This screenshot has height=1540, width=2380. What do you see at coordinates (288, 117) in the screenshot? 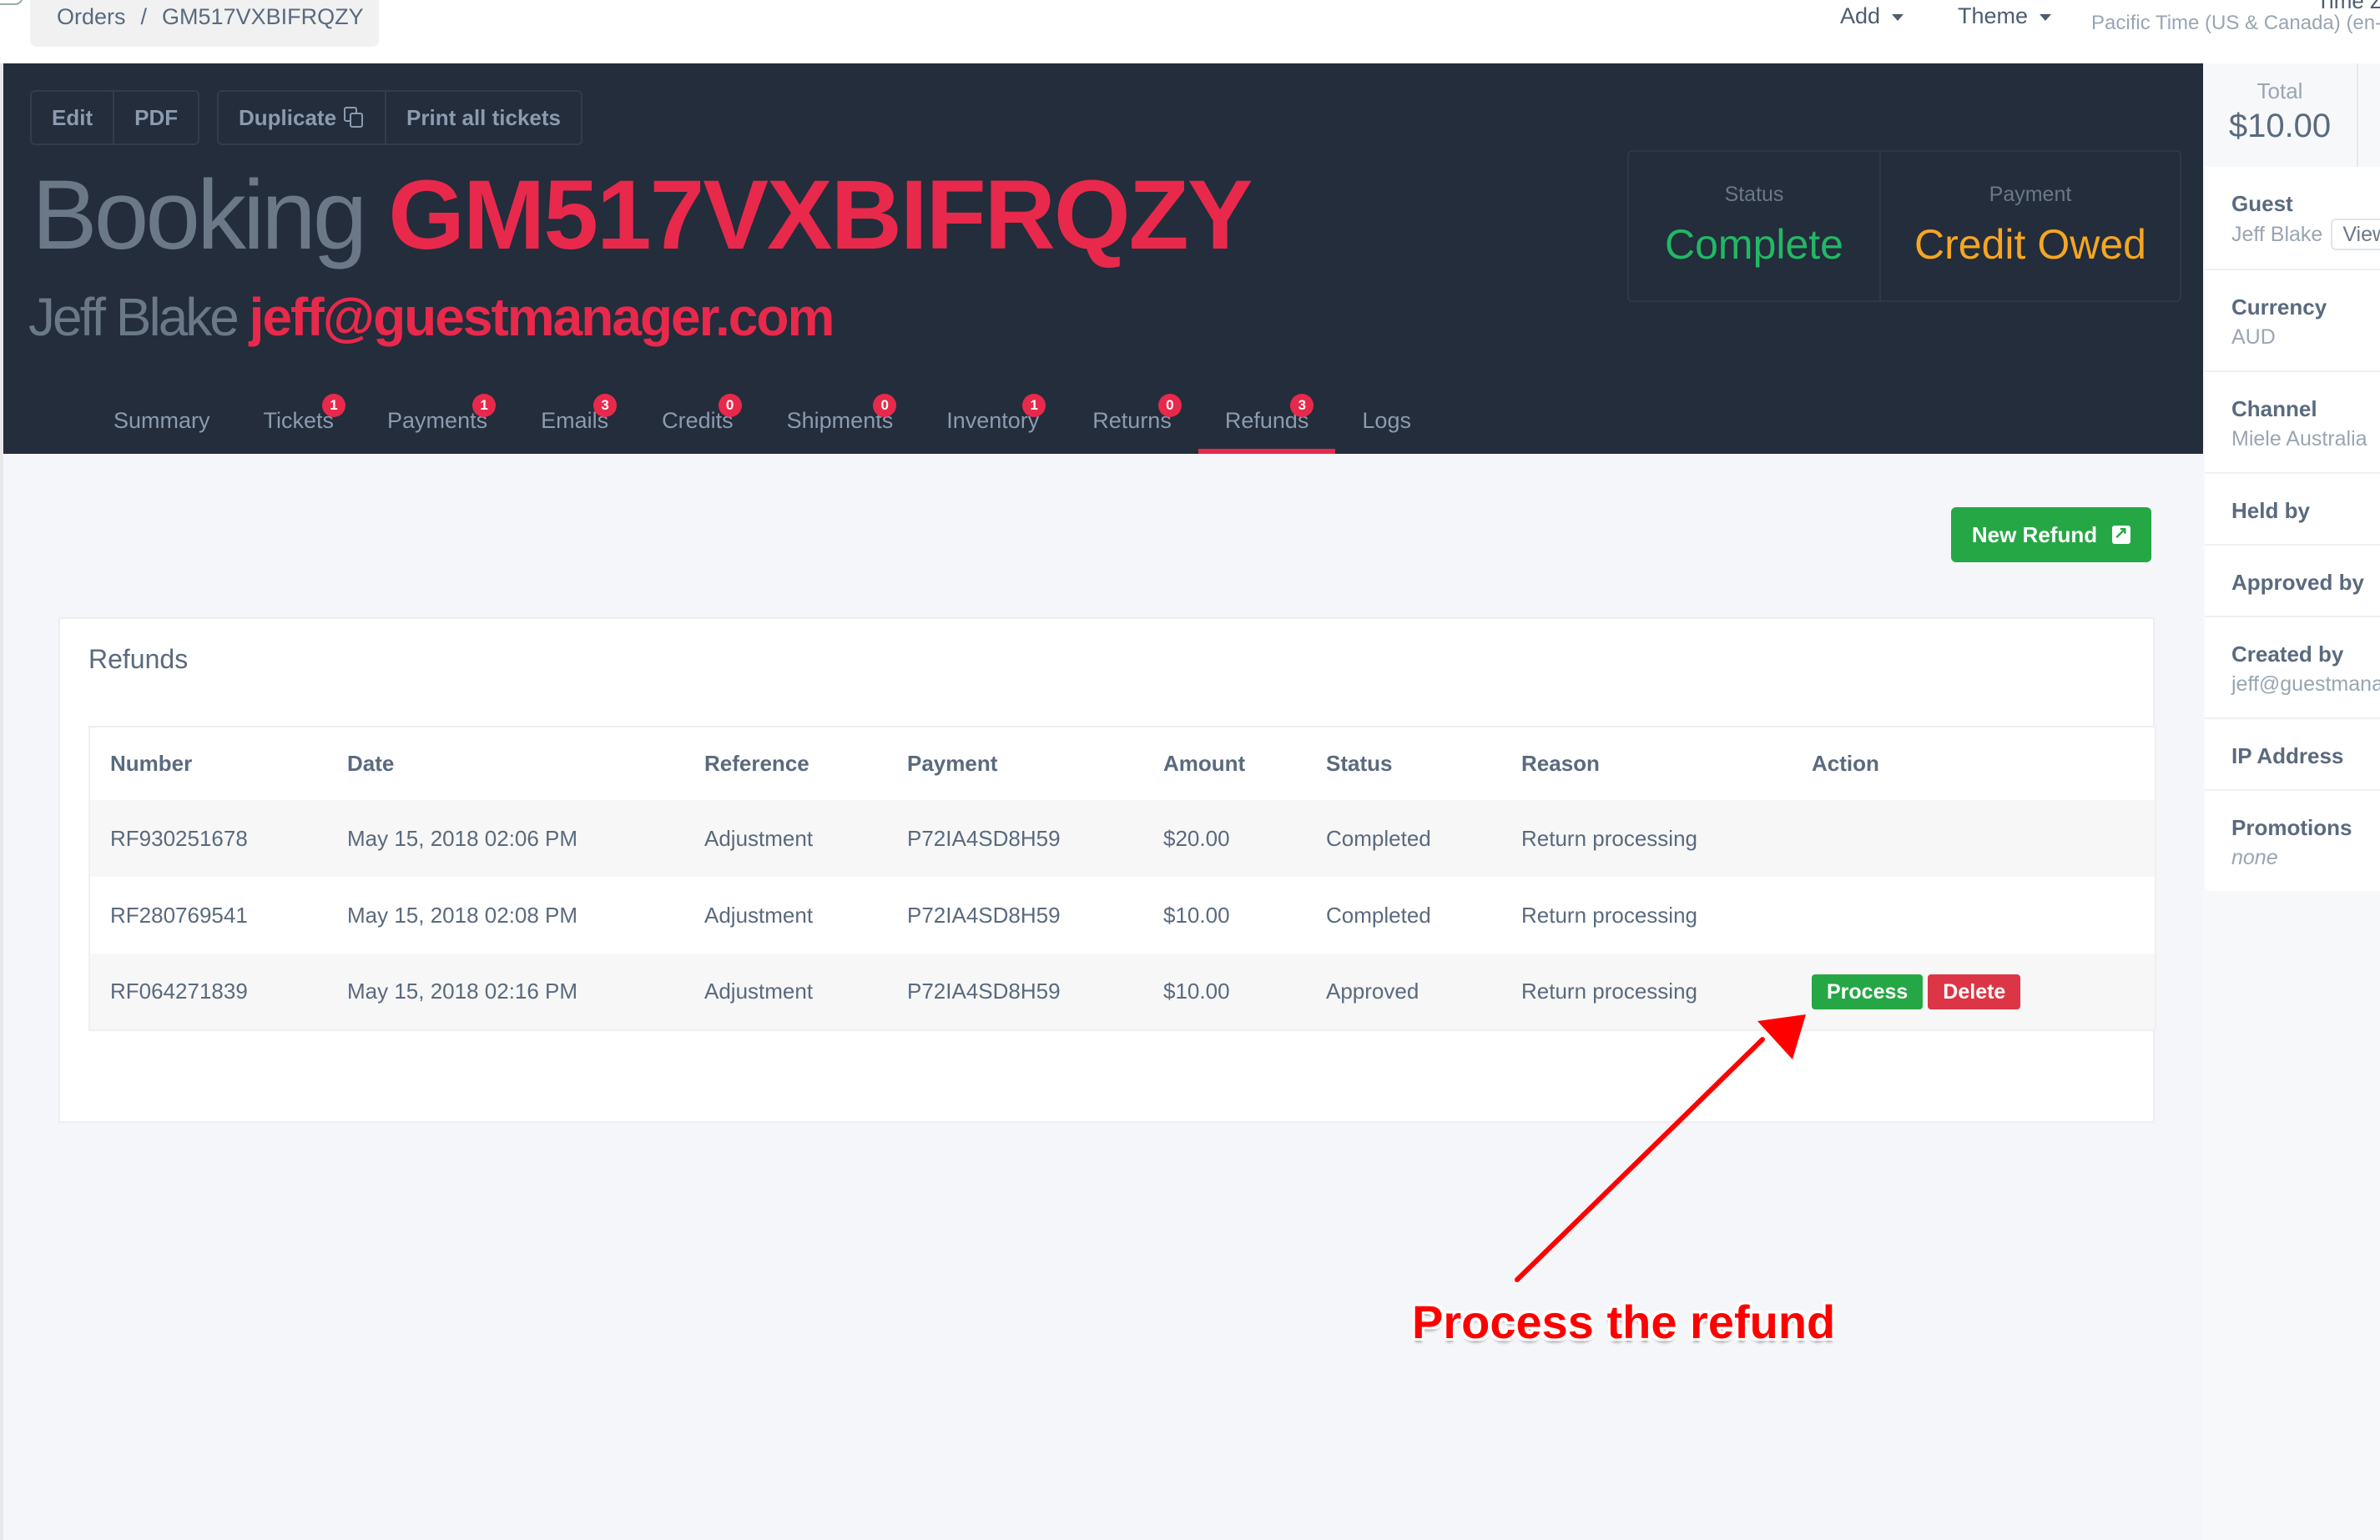
I see `duplicate-button-label: Duplicate` at bounding box center [288, 117].